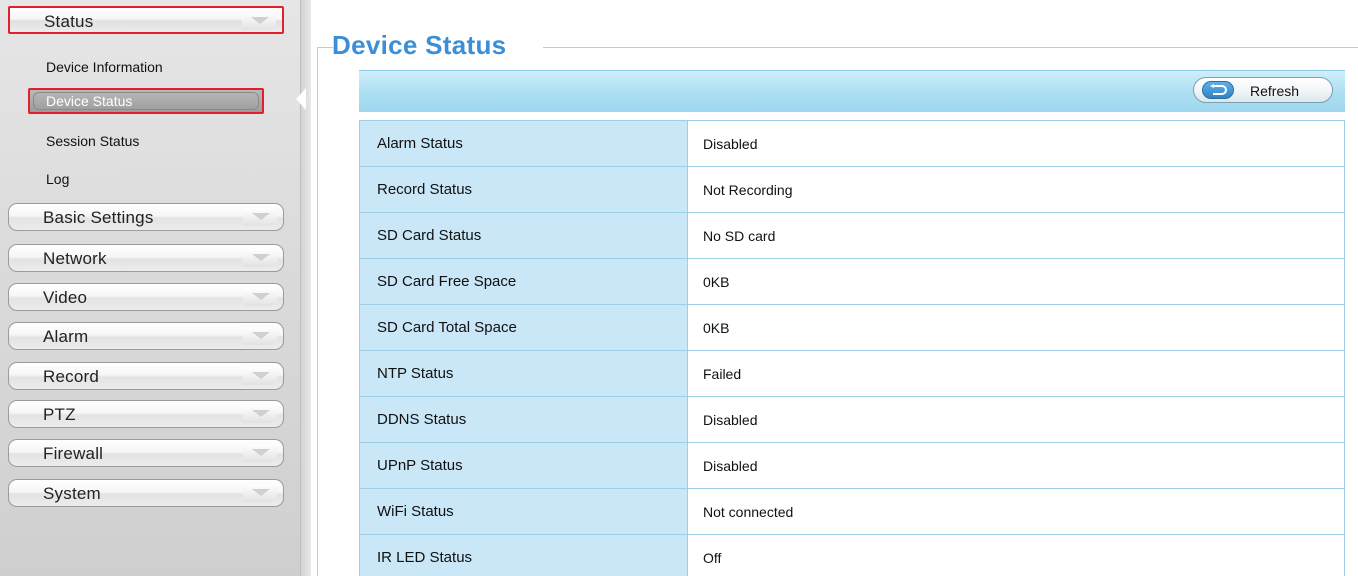 The image size is (1358, 576). I want to click on title-rule-left, so click(325, 47).